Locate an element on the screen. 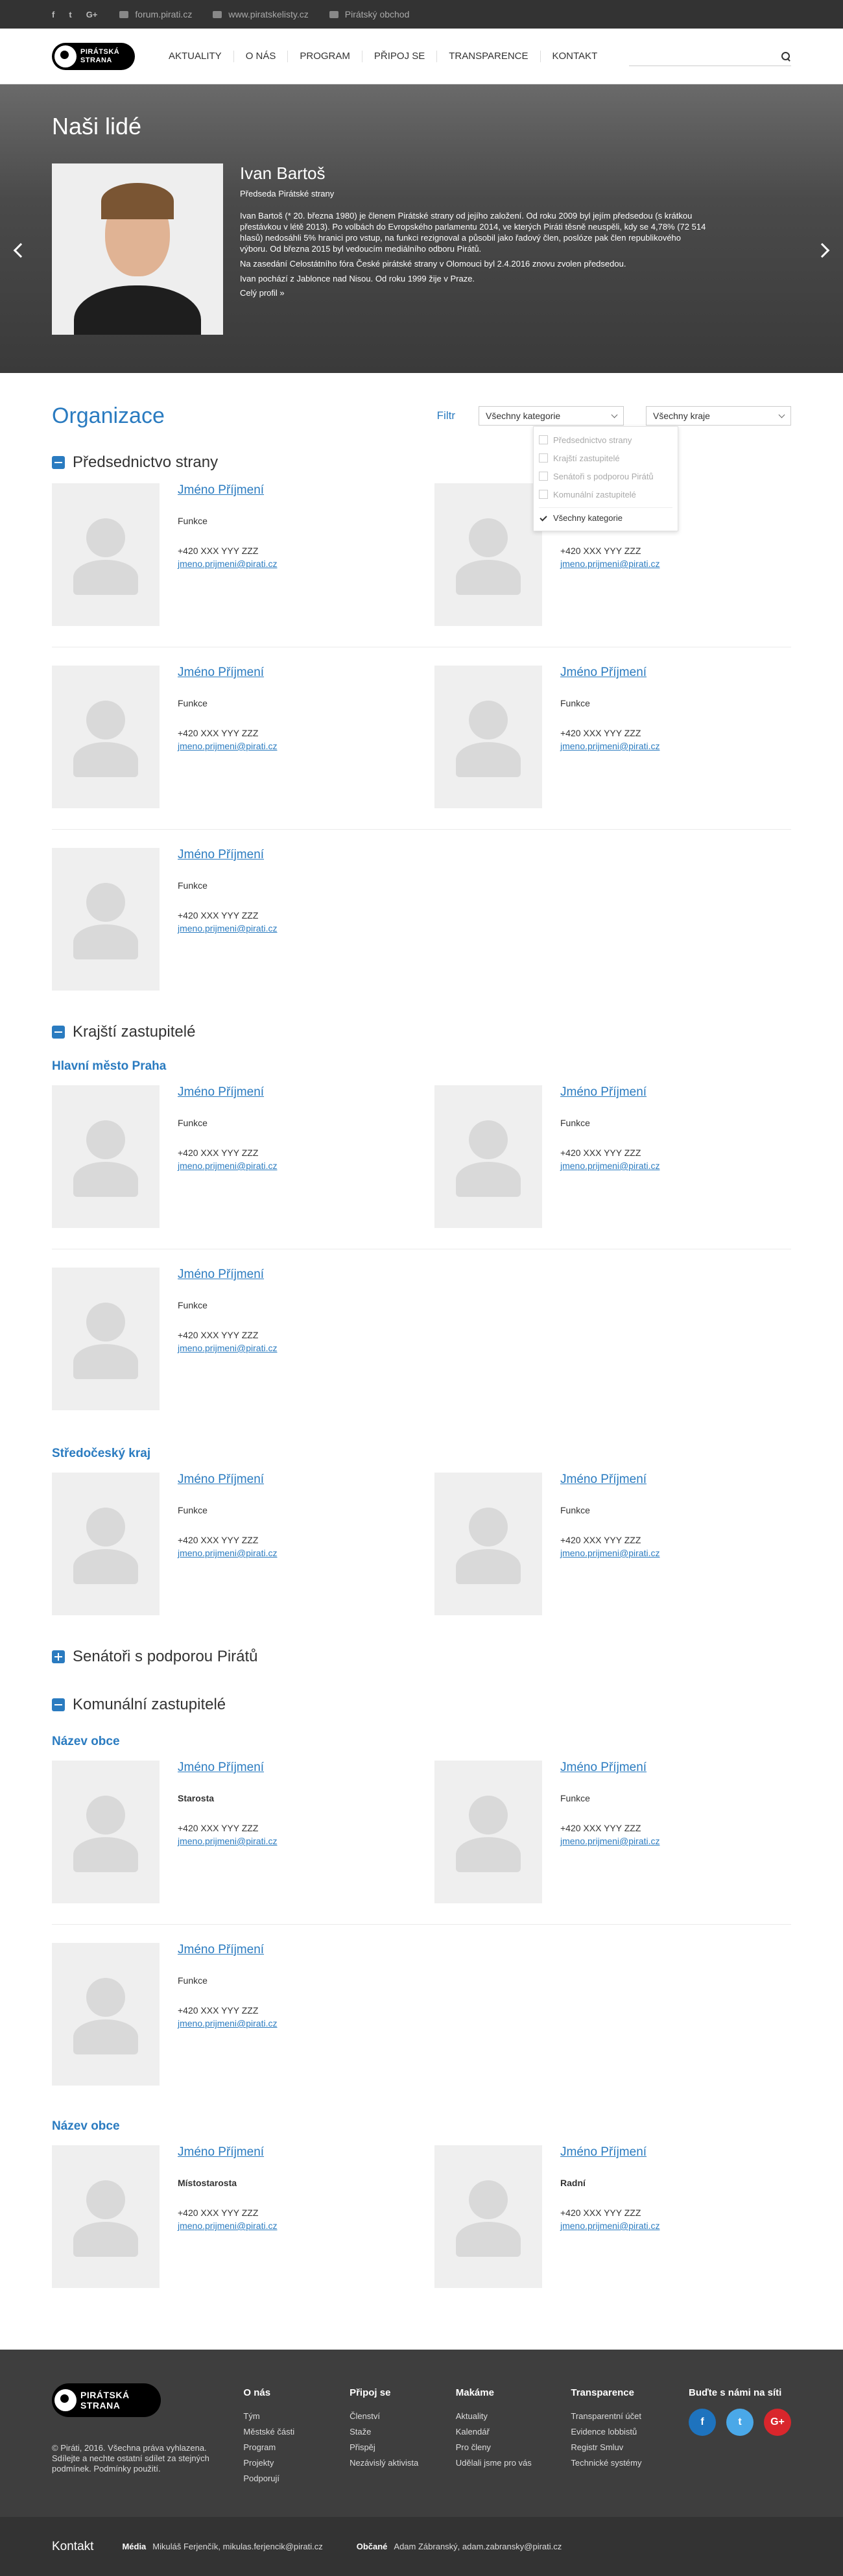  nav-o-nas: O NÁS is located at coordinates (261, 56).